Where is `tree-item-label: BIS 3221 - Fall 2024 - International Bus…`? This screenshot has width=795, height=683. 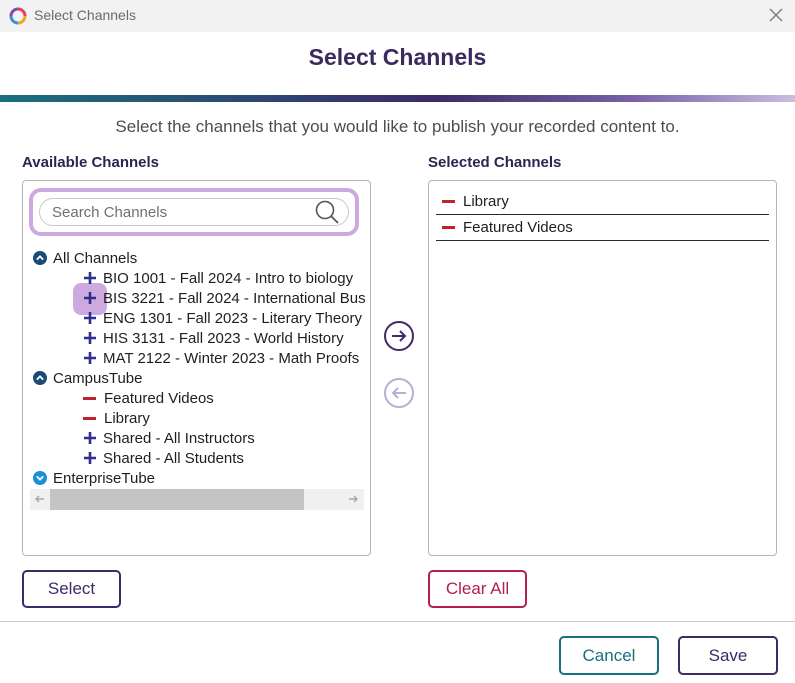 tree-item-label: BIS 3221 - Fall 2024 - International Bus… is located at coordinates (234, 298).